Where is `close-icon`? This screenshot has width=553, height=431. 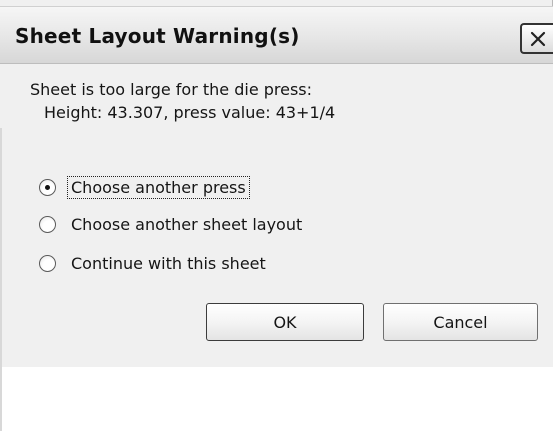 close-icon is located at coordinates (538, 38).